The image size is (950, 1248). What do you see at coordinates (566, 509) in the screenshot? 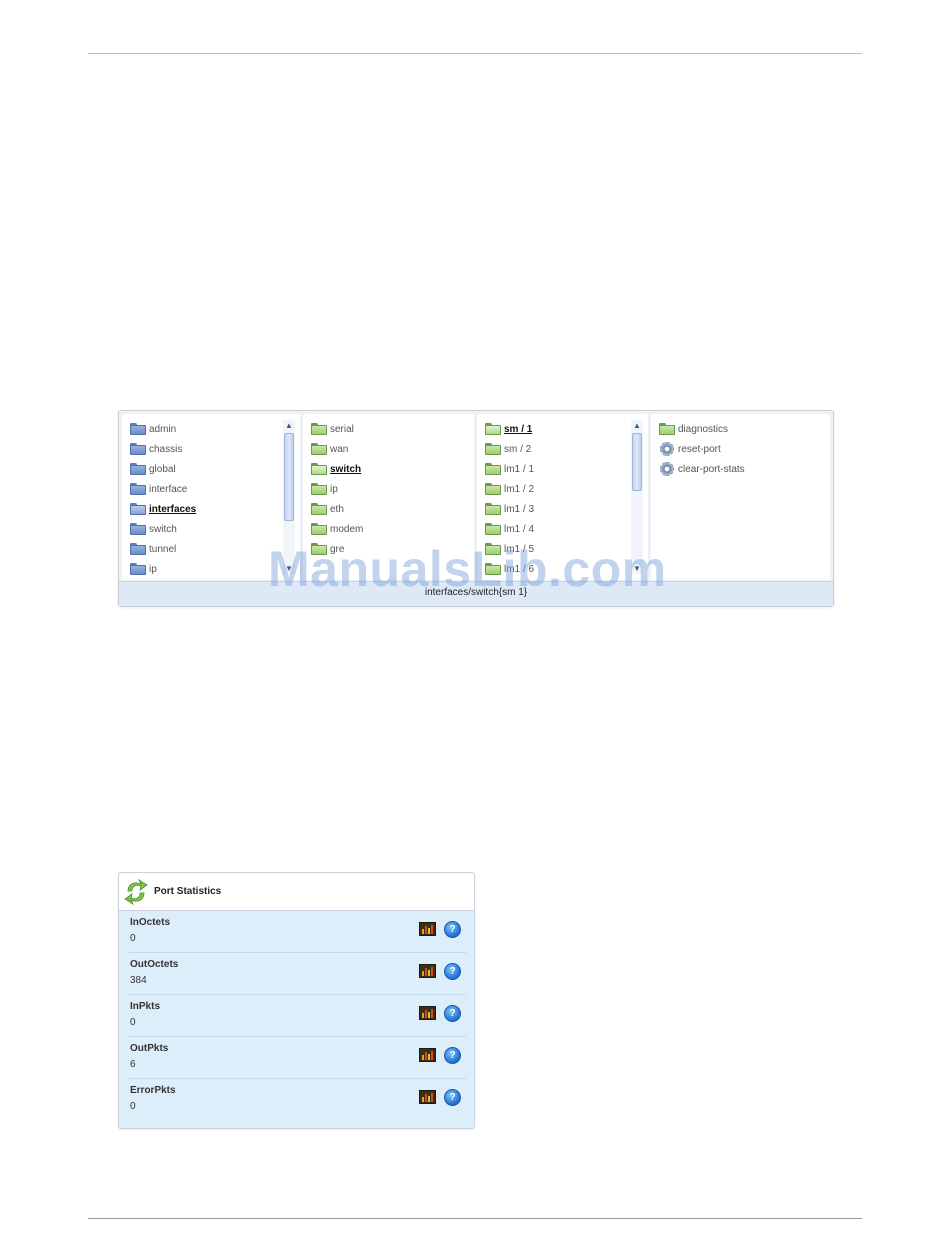
I see `browser-item: lm1 / 3` at bounding box center [566, 509].